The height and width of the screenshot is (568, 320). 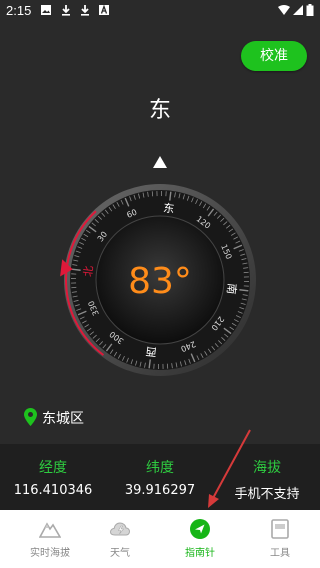 What do you see at coordinates (160, 468) in the screenshot?
I see `latitude-label: 纬度` at bounding box center [160, 468].